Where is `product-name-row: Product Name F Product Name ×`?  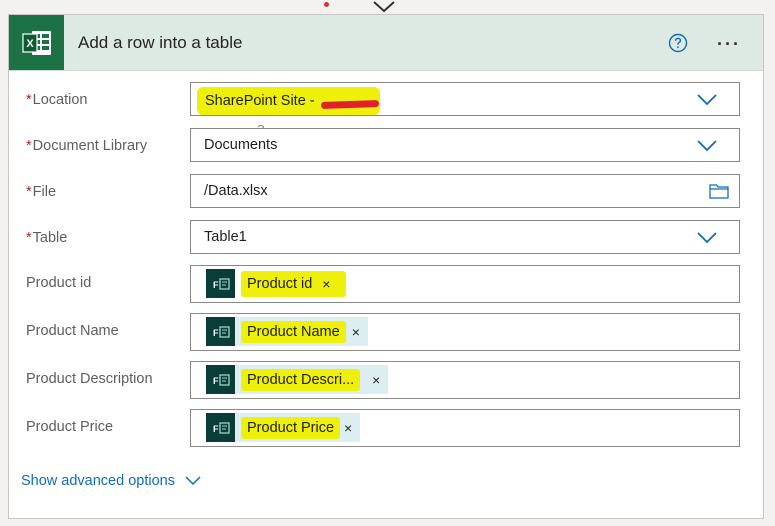 product-name-row: Product Name F Product Name × is located at coordinates (387, 333).